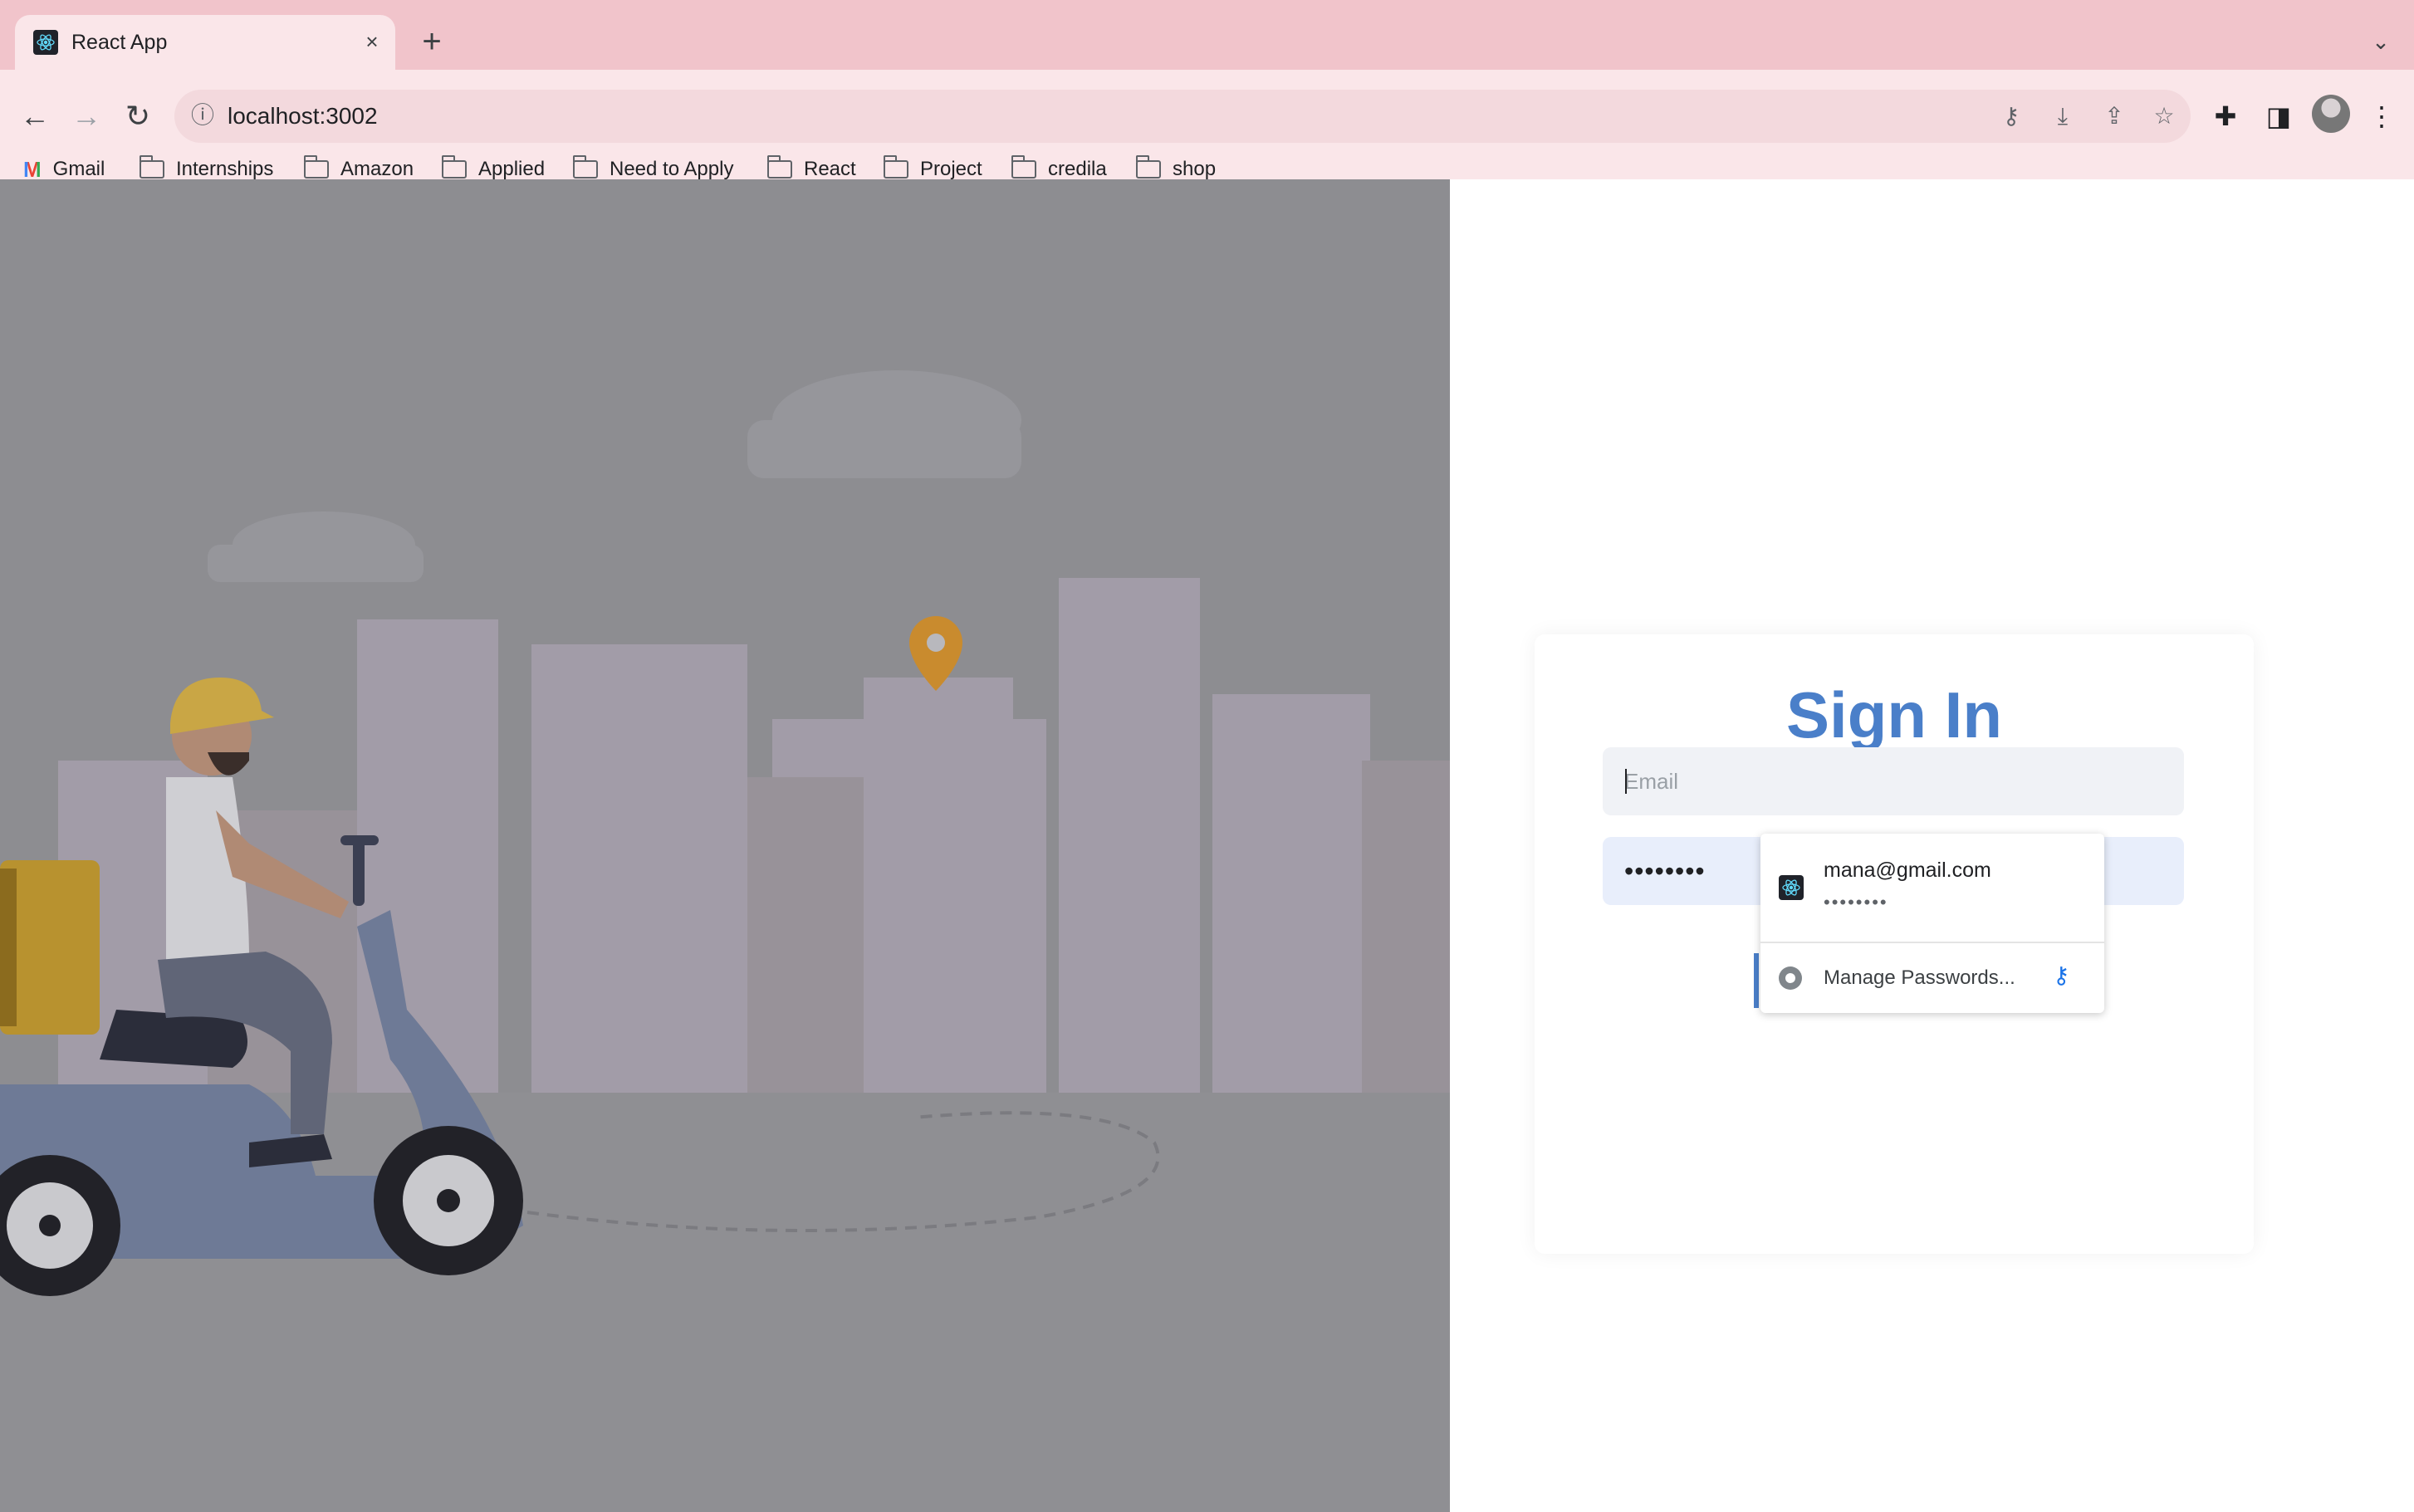  I want to click on browser-tab-active: React App ×, so click(205, 42).